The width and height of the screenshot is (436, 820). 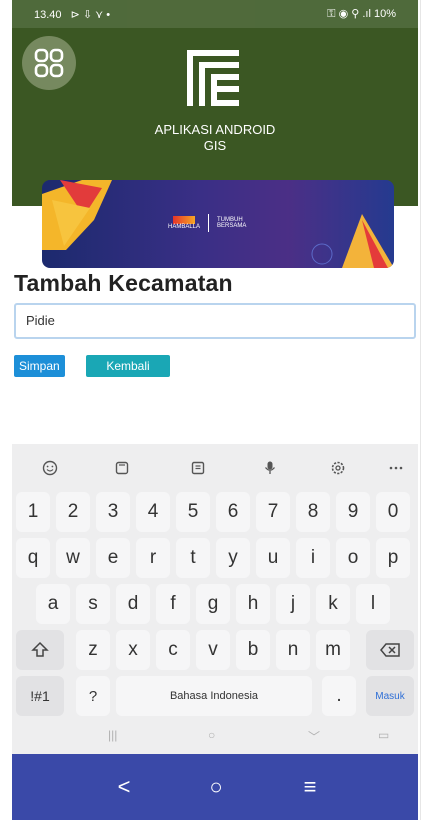 I want to click on key-7: 7, so click(x=273, y=512).